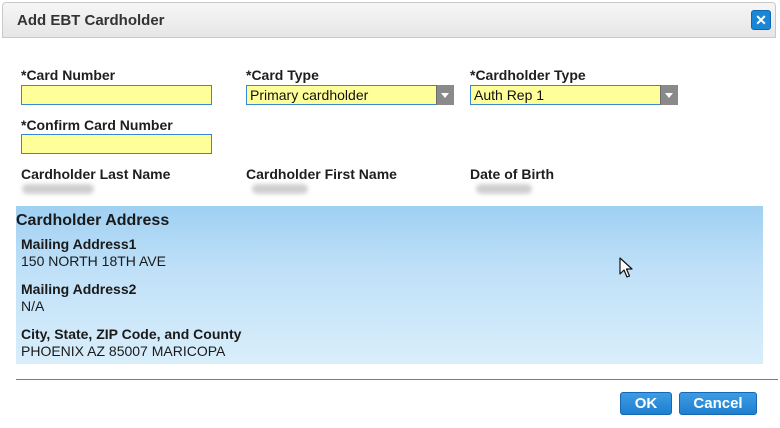 The height and width of the screenshot is (428, 780). What do you see at coordinates (512, 174) in the screenshot?
I see `dob-label: Date of Birth` at bounding box center [512, 174].